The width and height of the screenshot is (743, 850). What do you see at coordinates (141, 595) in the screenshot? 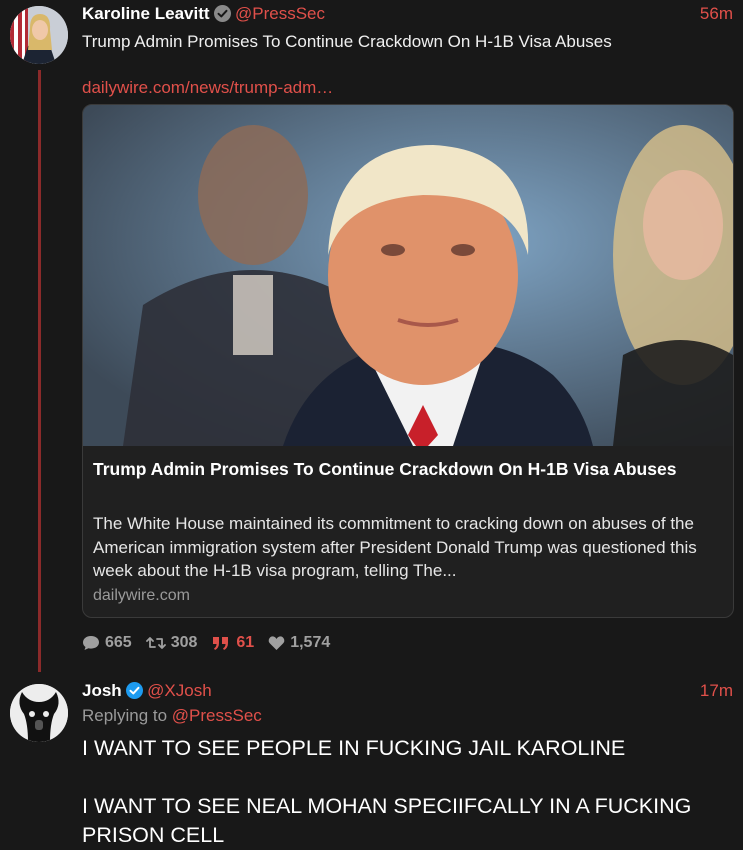
I see `card-domain: dailywire.com` at bounding box center [141, 595].